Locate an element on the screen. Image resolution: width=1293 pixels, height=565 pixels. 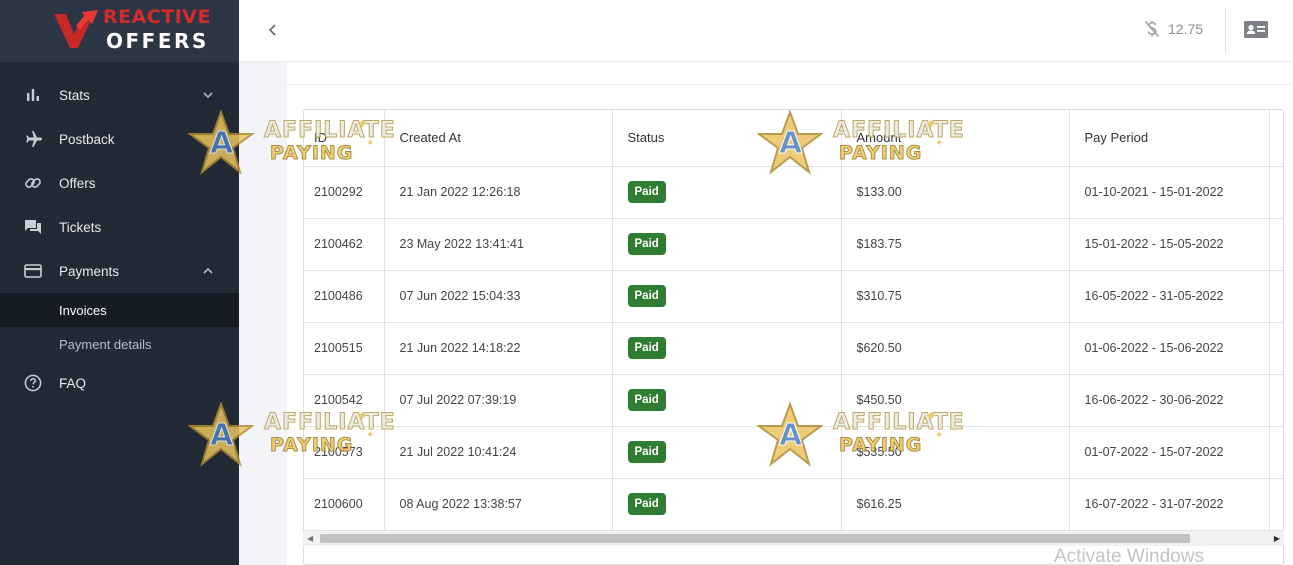
cell-id: 2100573 is located at coordinates (344, 452).